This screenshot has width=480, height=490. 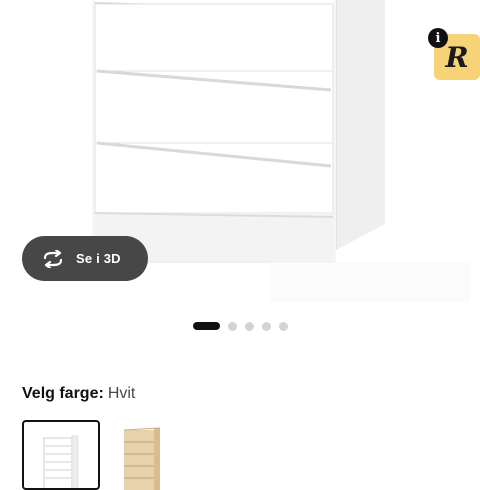 I want to click on color-value: Hvit, so click(x=121, y=393).